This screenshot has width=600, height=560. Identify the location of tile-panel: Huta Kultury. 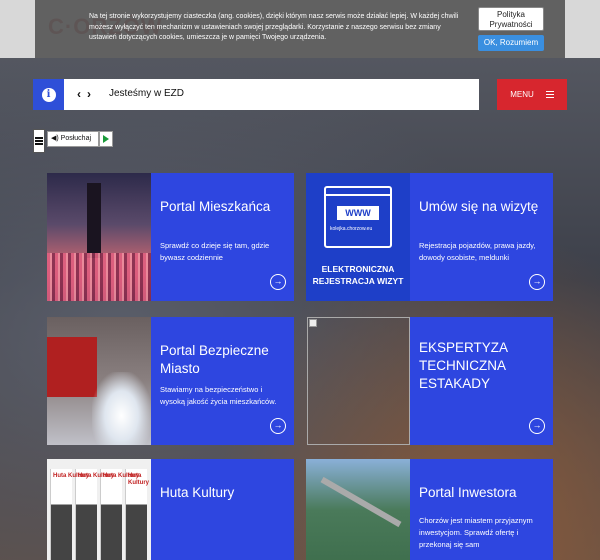
(222, 509).